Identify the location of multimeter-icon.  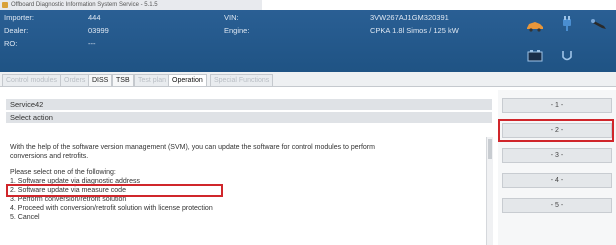
(567, 56).